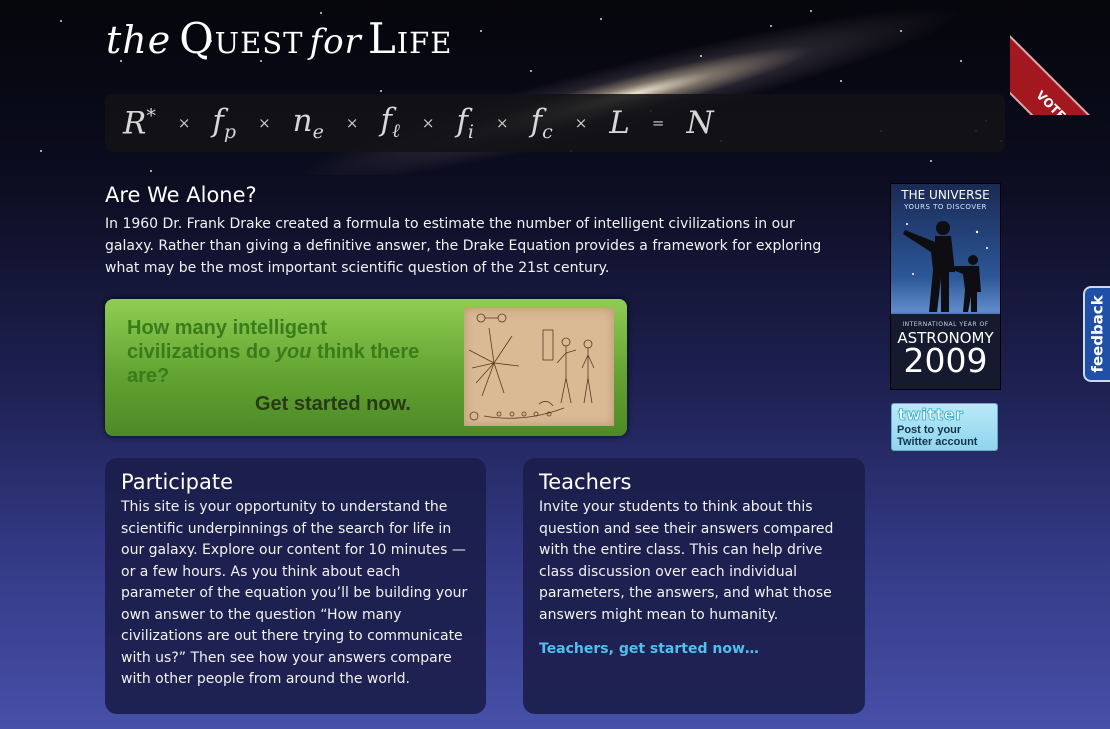 This screenshot has width=1110, height=729. I want to click on drake-equation-bar: R* × fp × ne × fℓ × fi × fc × L = N, so click(555, 123).